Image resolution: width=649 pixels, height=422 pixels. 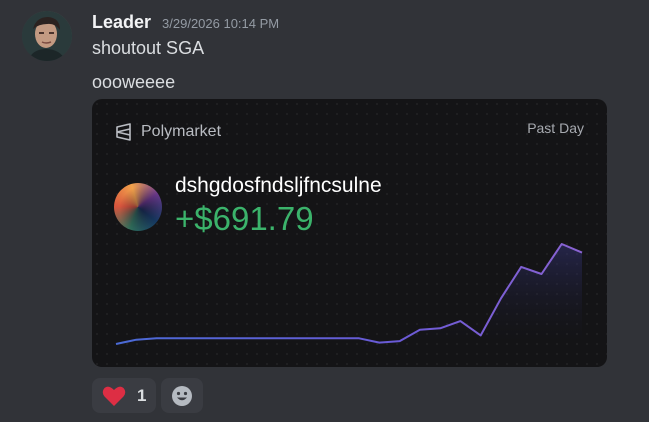 I want to click on message-text-line: oooweeee, so click(x=134, y=82).